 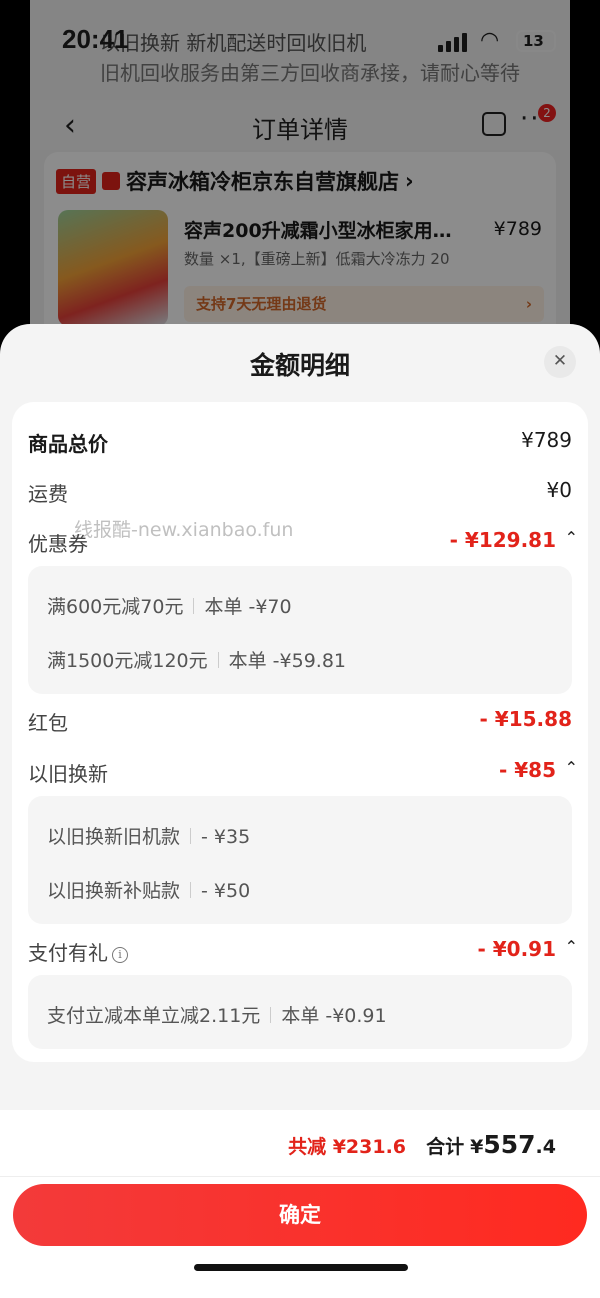 What do you see at coordinates (120, 955) in the screenshot?
I see `info-icon: i` at bounding box center [120, 955].